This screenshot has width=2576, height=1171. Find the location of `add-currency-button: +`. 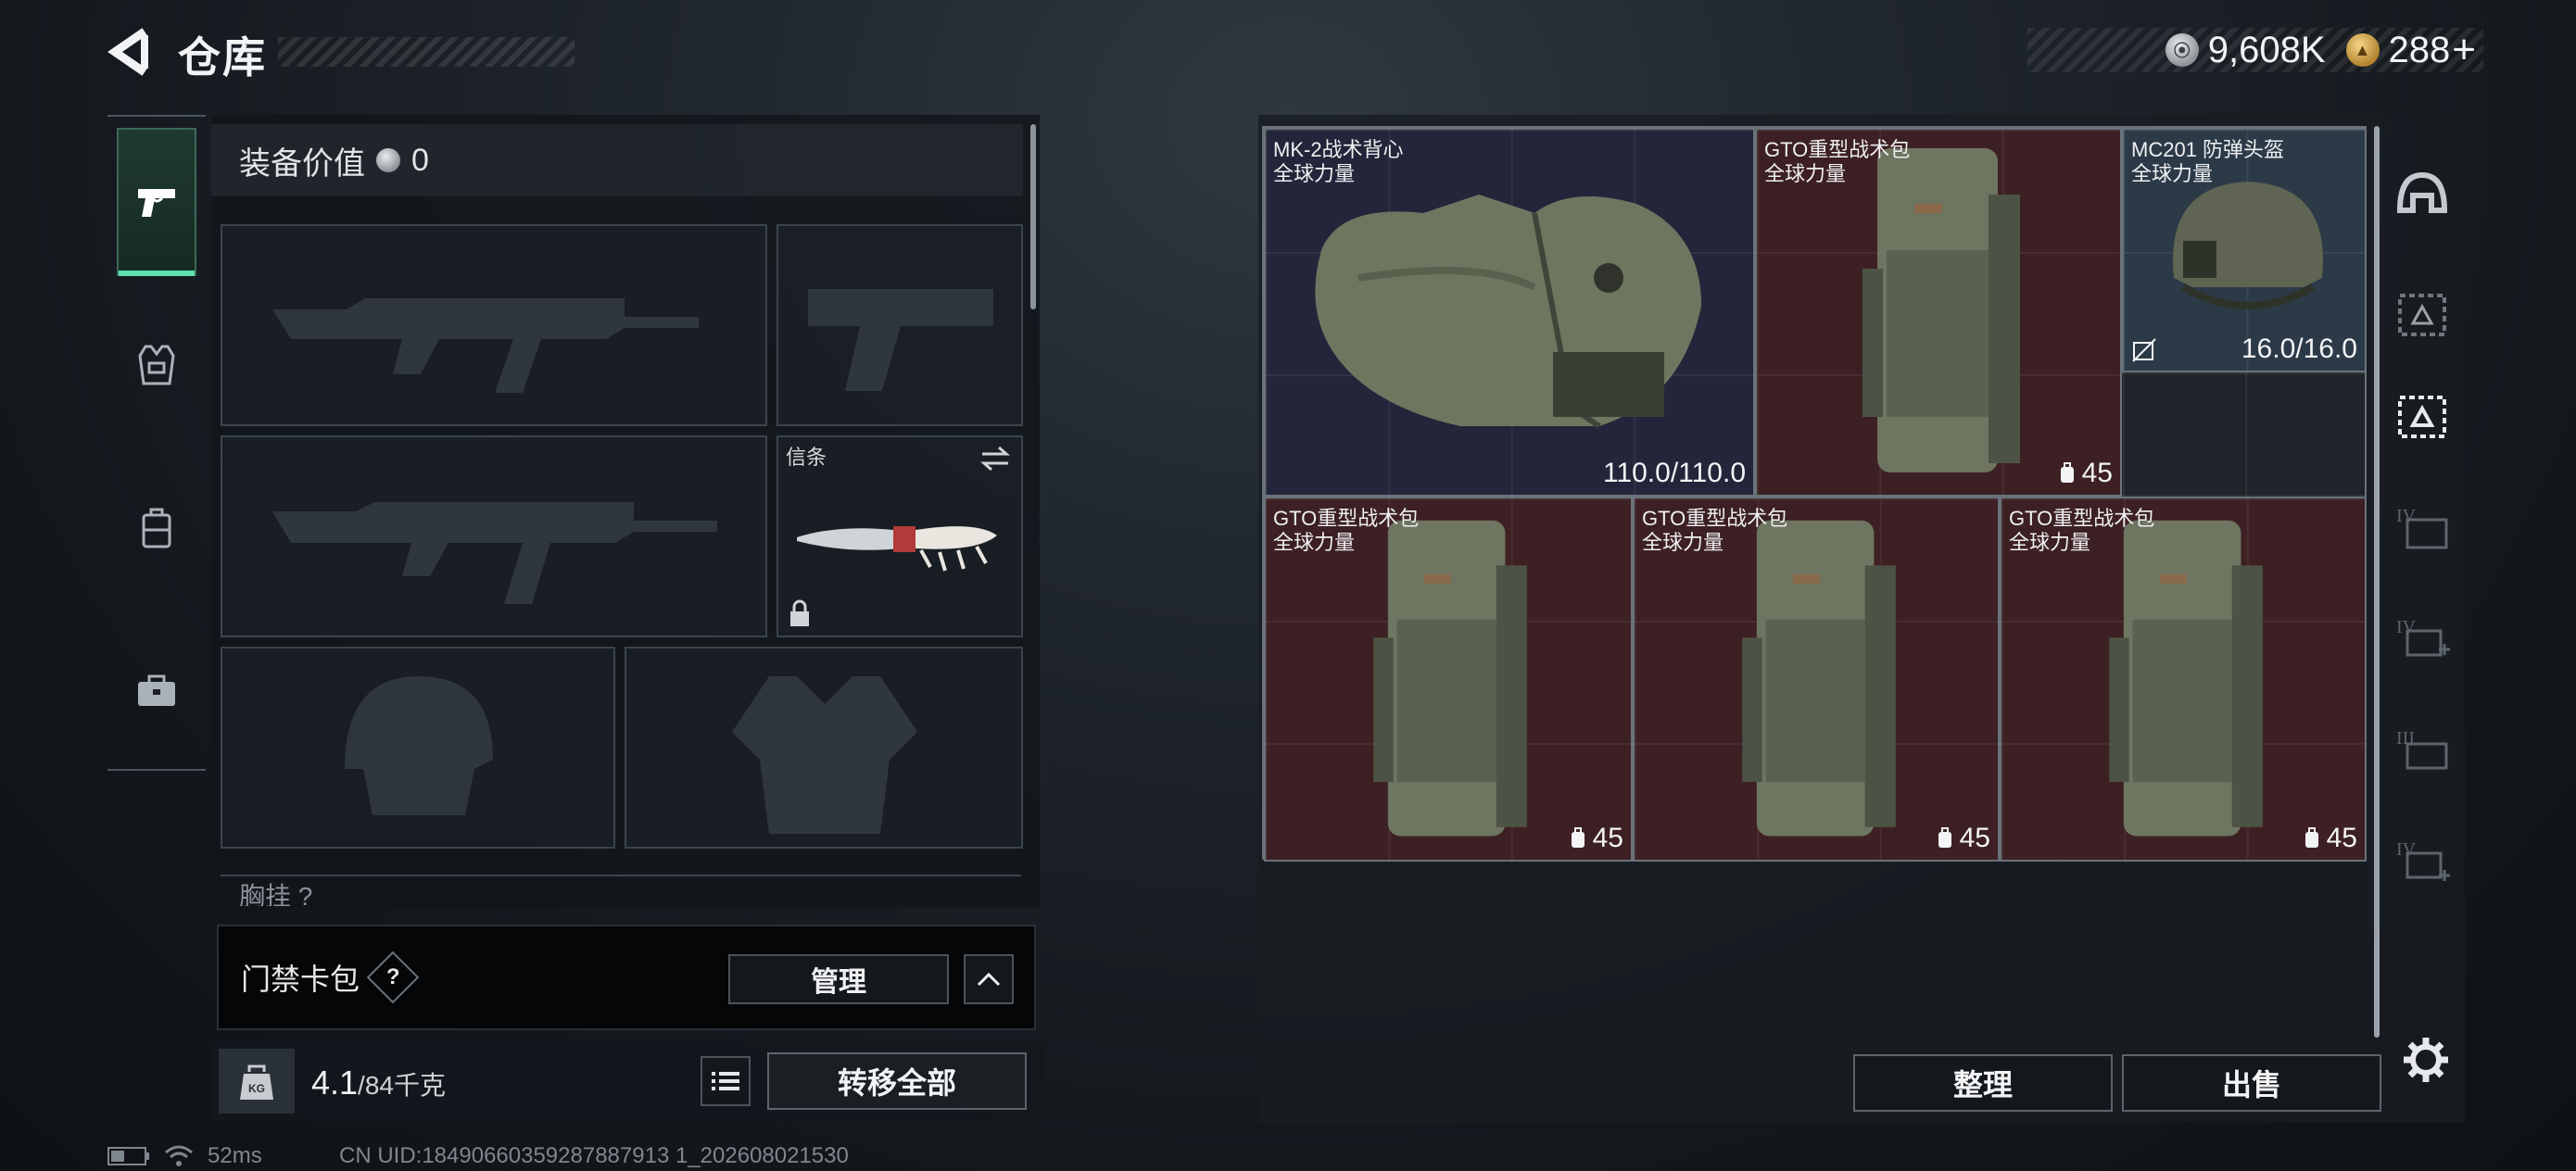

add-currency-button: + is located at coordinates (2464, 50).